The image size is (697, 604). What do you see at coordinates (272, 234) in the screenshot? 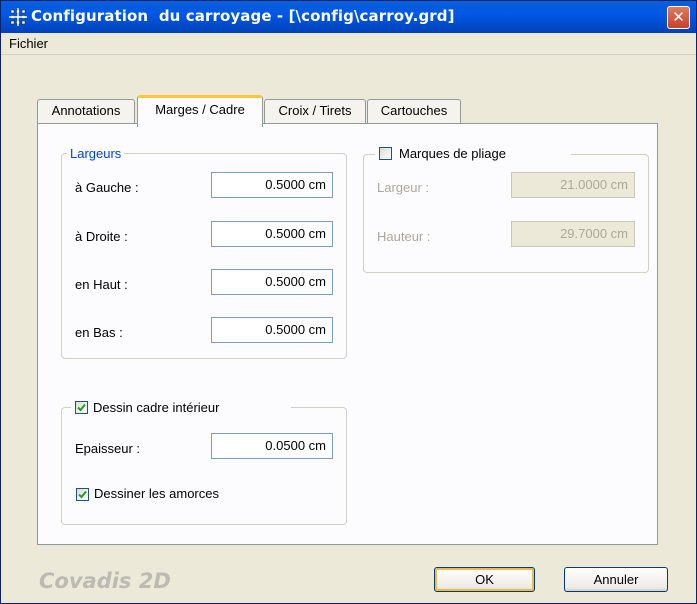
I see `droite-field: 0.5000 cm` at bounding box center [272, 234].